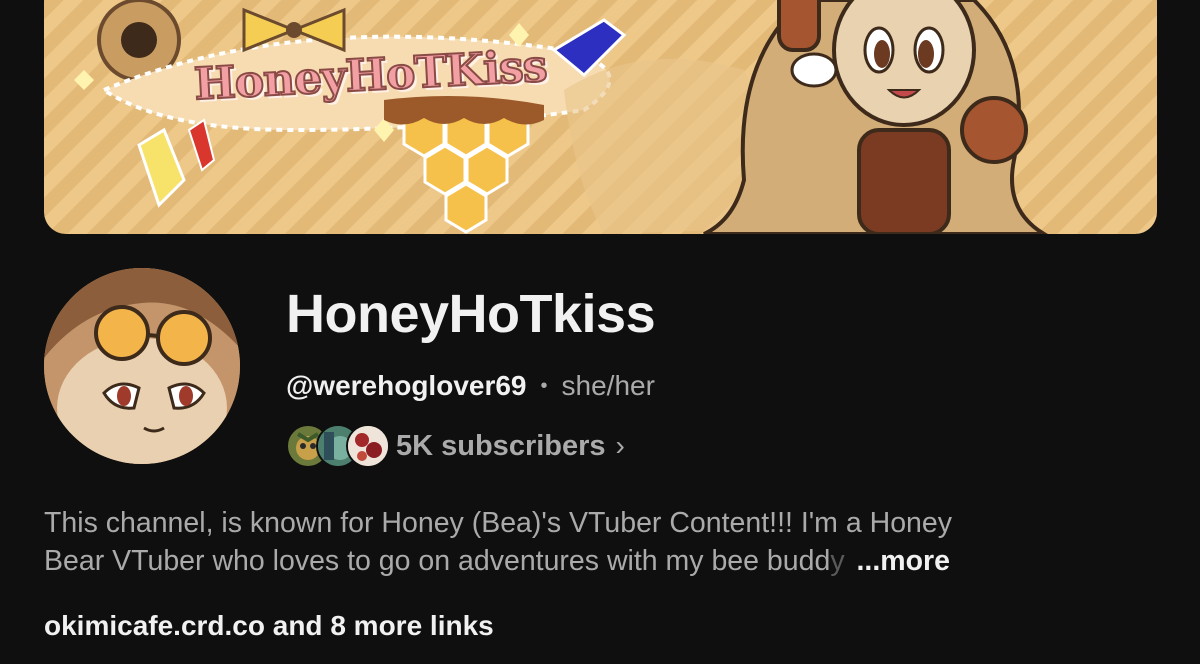 The width and height of the screenshot is (1200, 664). What do you see at coordinates (620, 445) in the screenshot?
I see `chevron-right-icon: ›` at bounding box center [620, 445].